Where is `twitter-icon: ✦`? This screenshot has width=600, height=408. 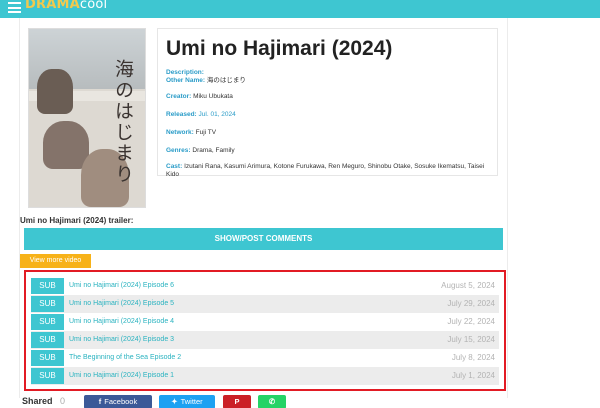 twitter-icon: ✦ is located at coordinates (174, 401).